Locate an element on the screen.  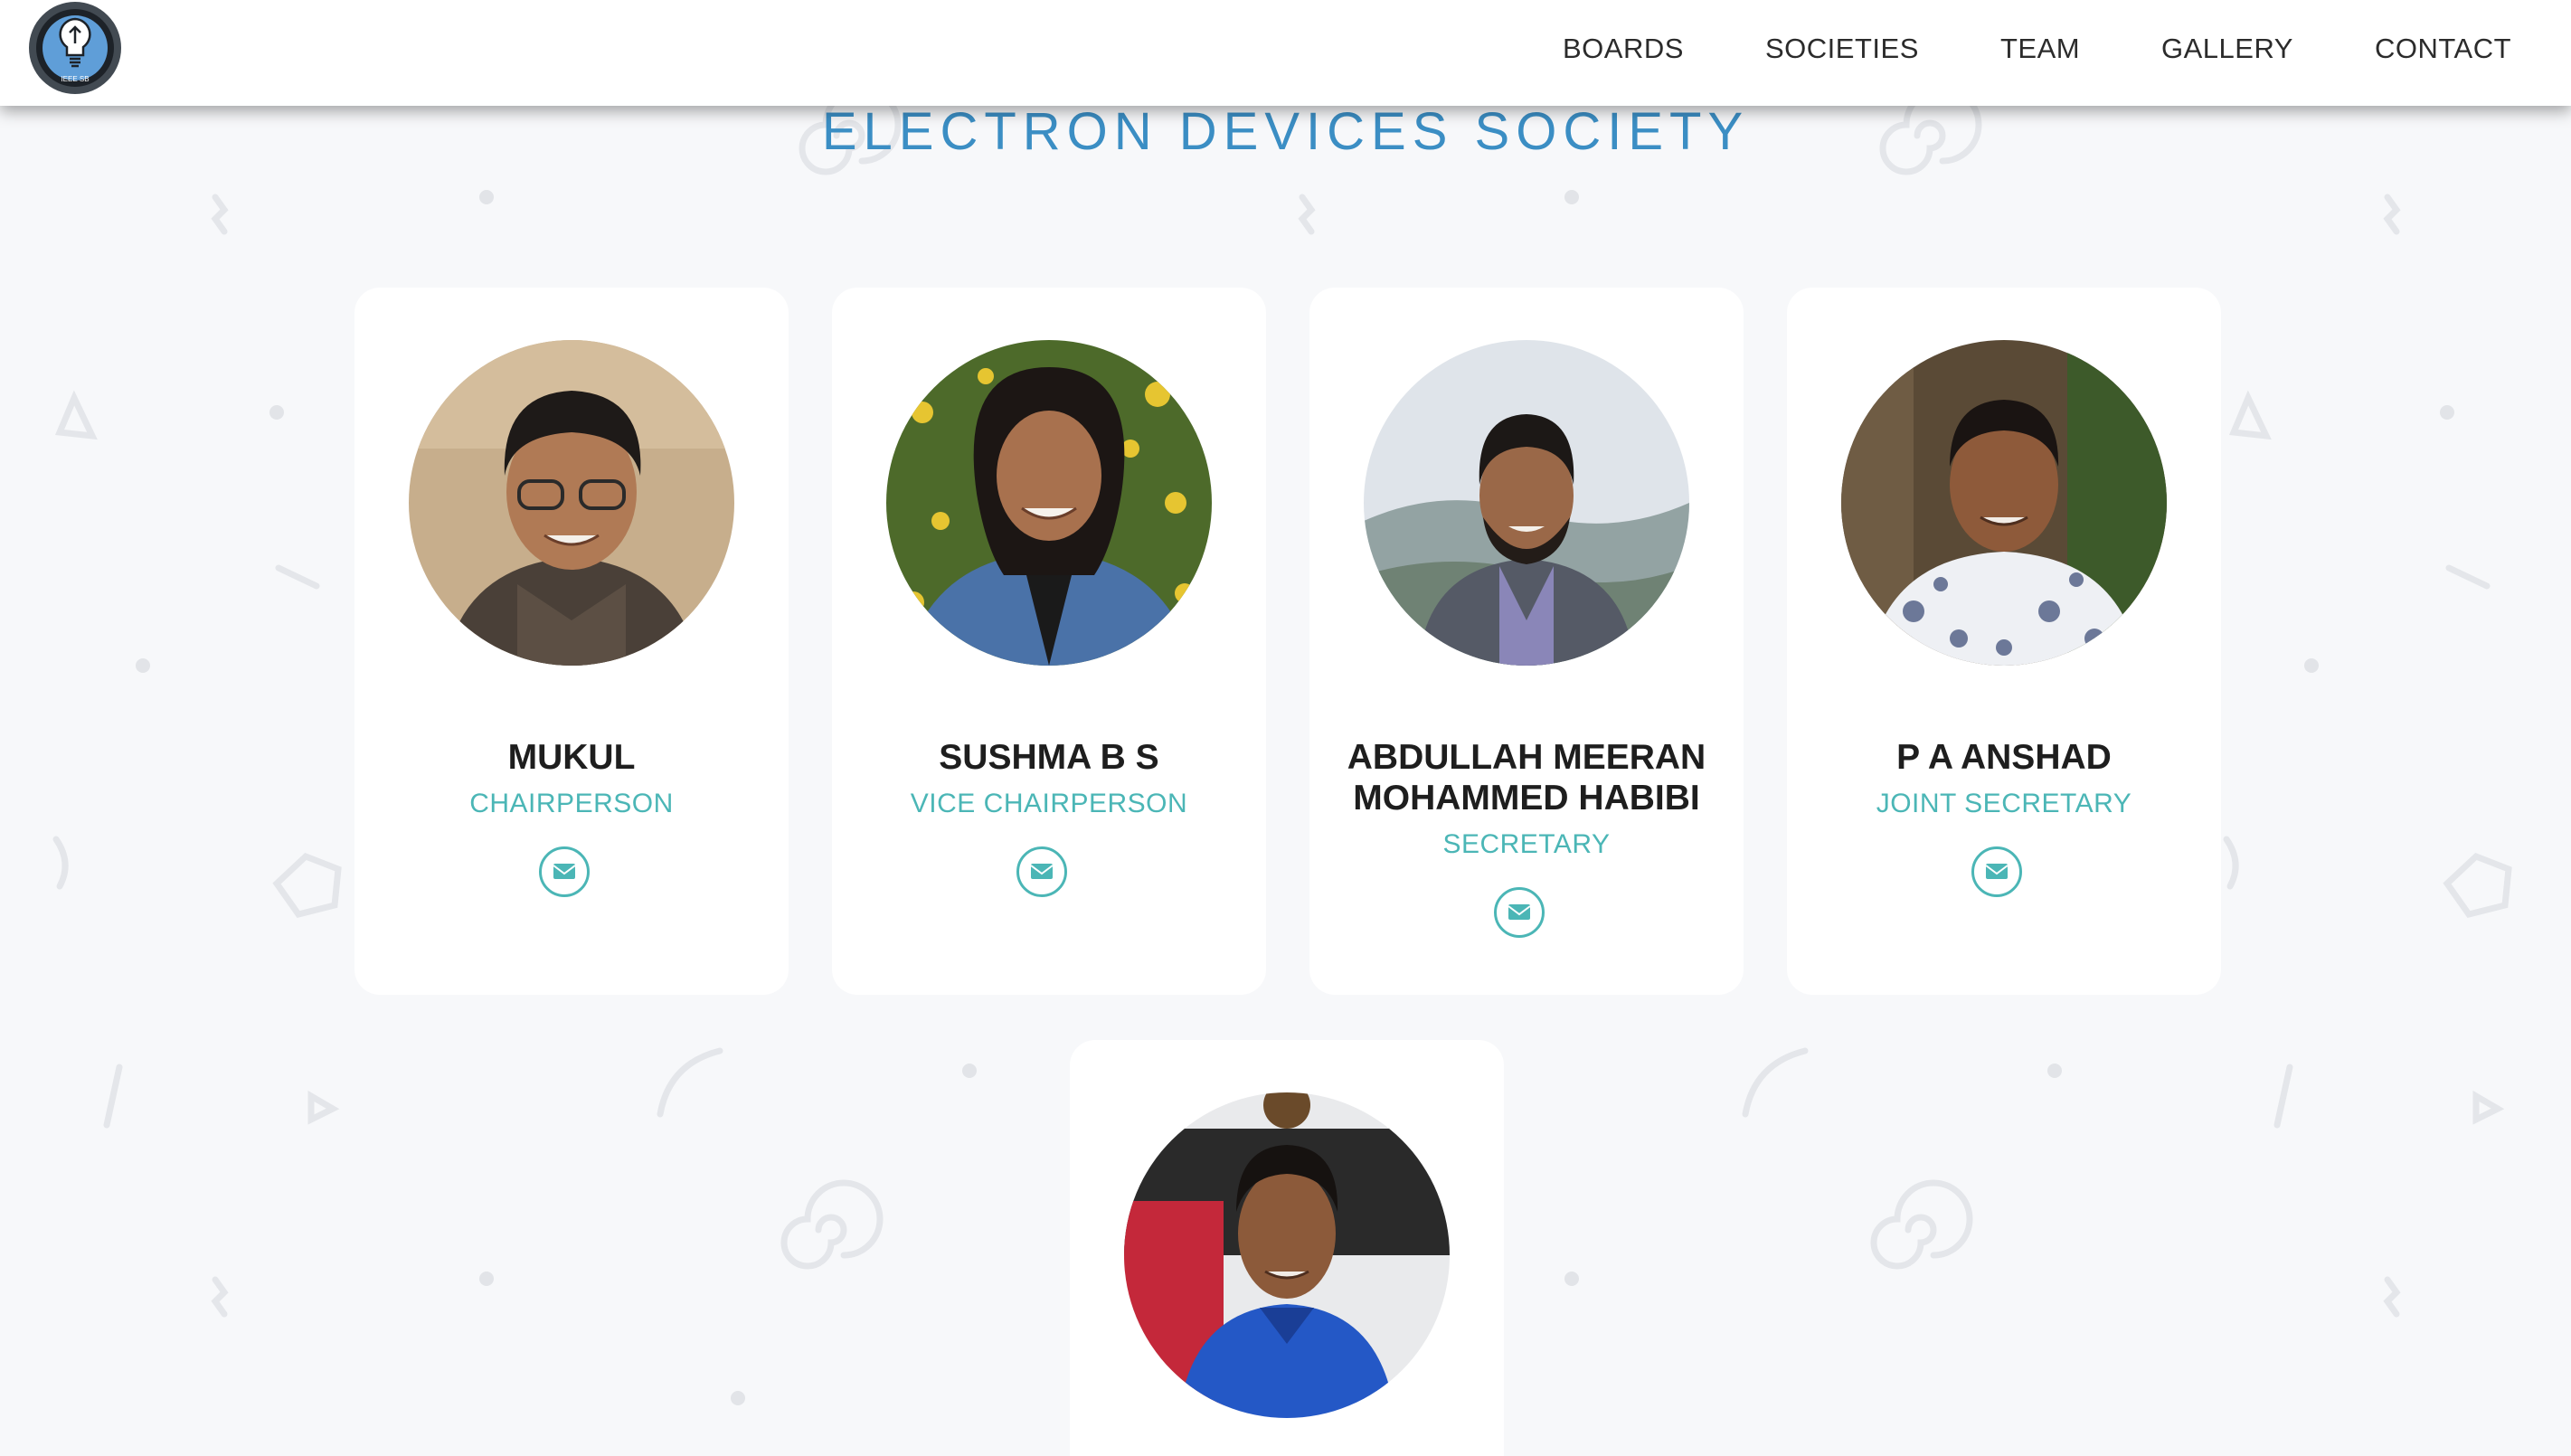
member-name: SUSHMA B S is located at coordinates (1049, 758).